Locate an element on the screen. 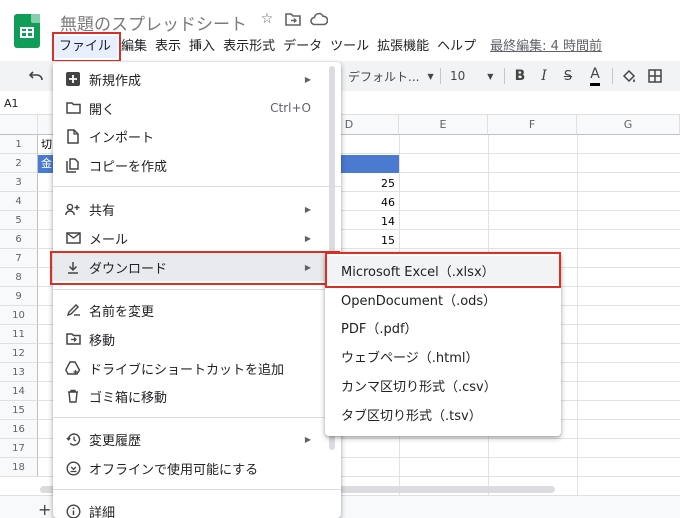  row-header: 12 is located at coordinates (19, 353).